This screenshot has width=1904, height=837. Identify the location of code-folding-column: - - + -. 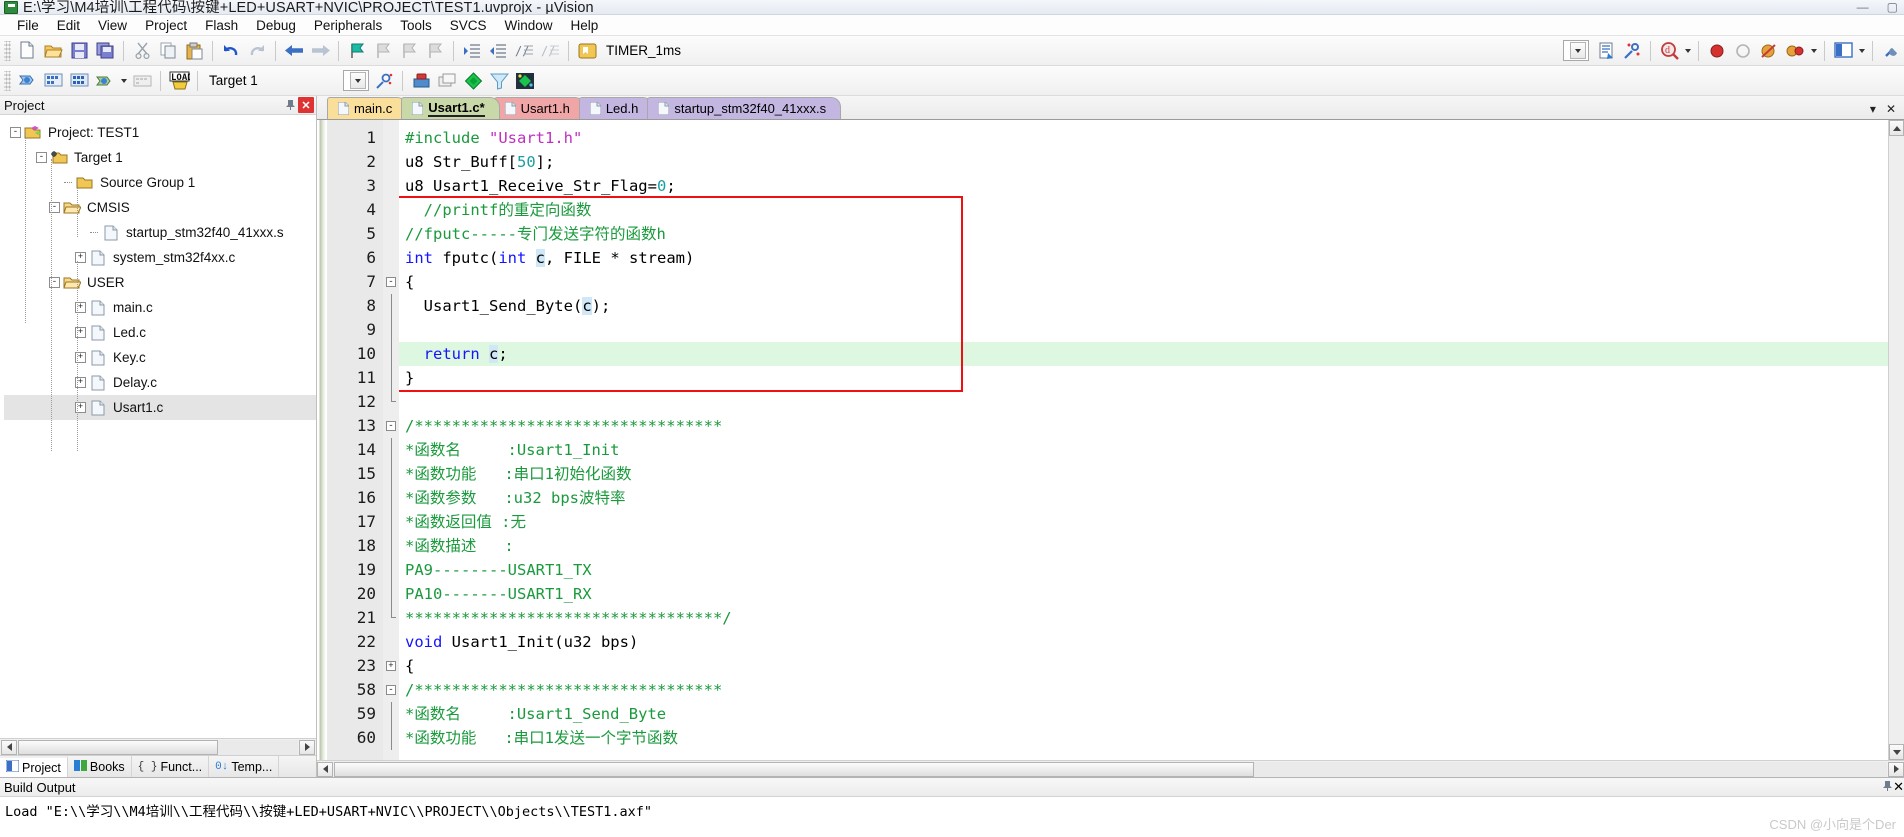
(391, 440).